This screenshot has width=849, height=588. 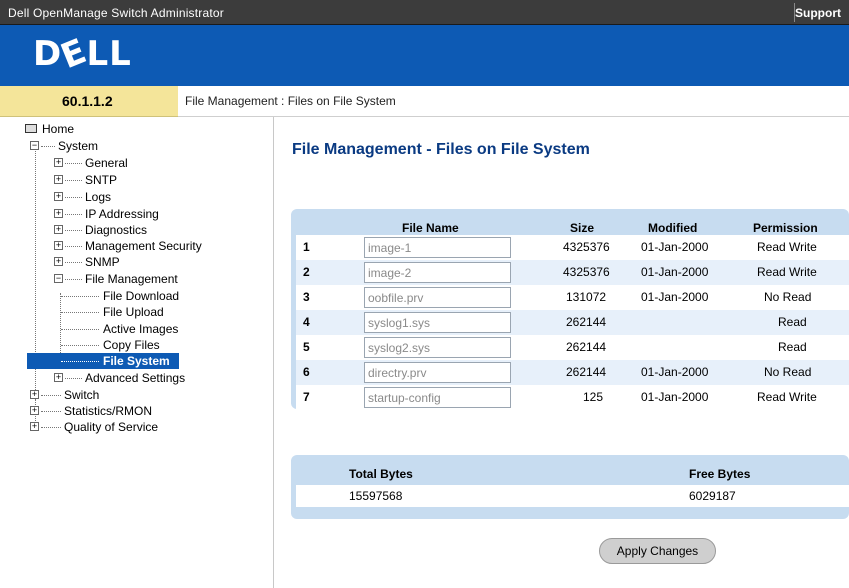 What do you see at coordinates (306, 397) in the screenshot?
I see `row-number: 7` at bounding box center [306, 397].